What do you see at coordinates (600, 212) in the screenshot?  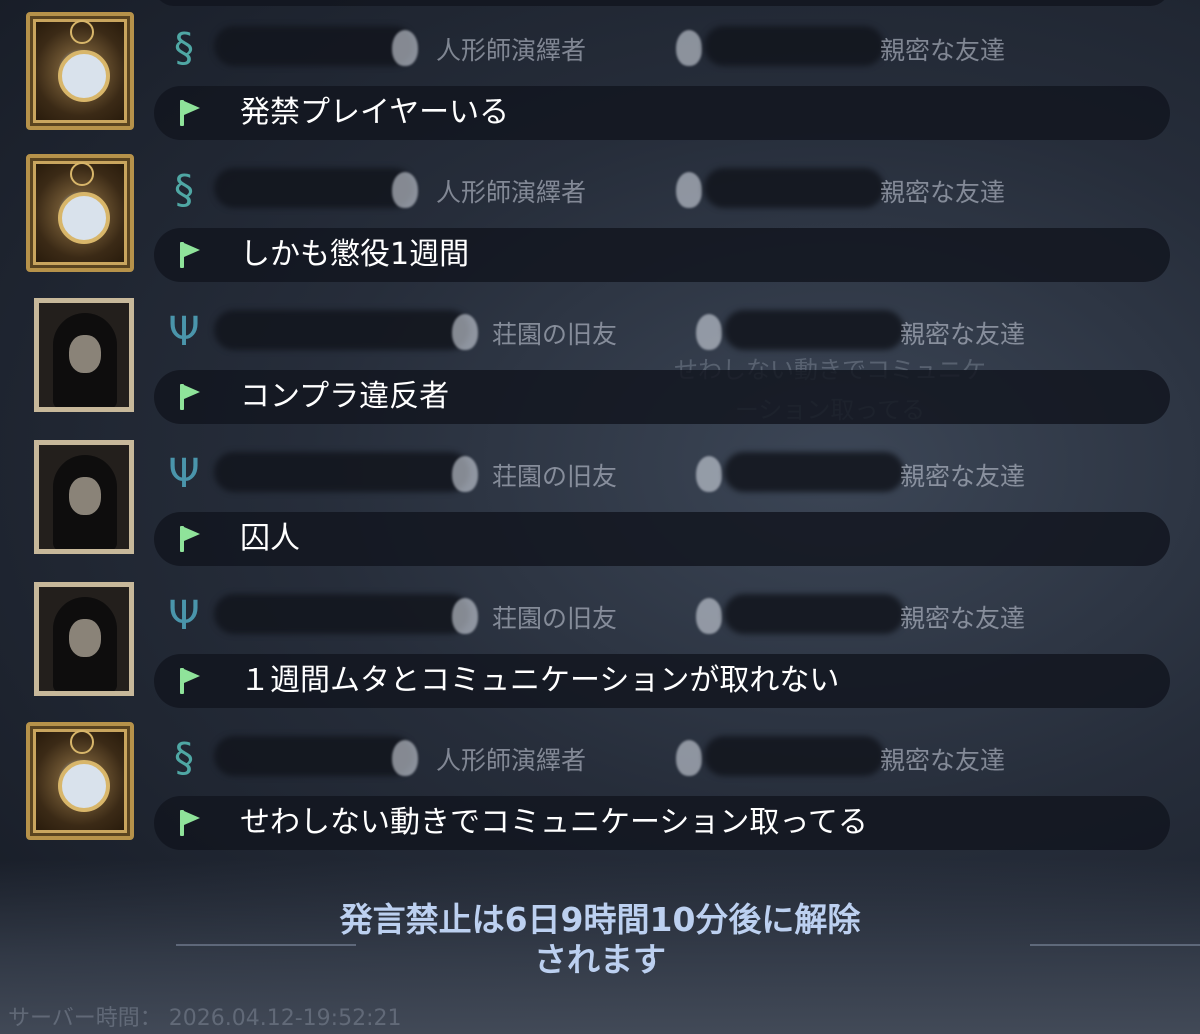 I see `chat-entry: § 人形師演繹者 親密な友達 しかも懲役1週間` at bounding box center [600, 212].